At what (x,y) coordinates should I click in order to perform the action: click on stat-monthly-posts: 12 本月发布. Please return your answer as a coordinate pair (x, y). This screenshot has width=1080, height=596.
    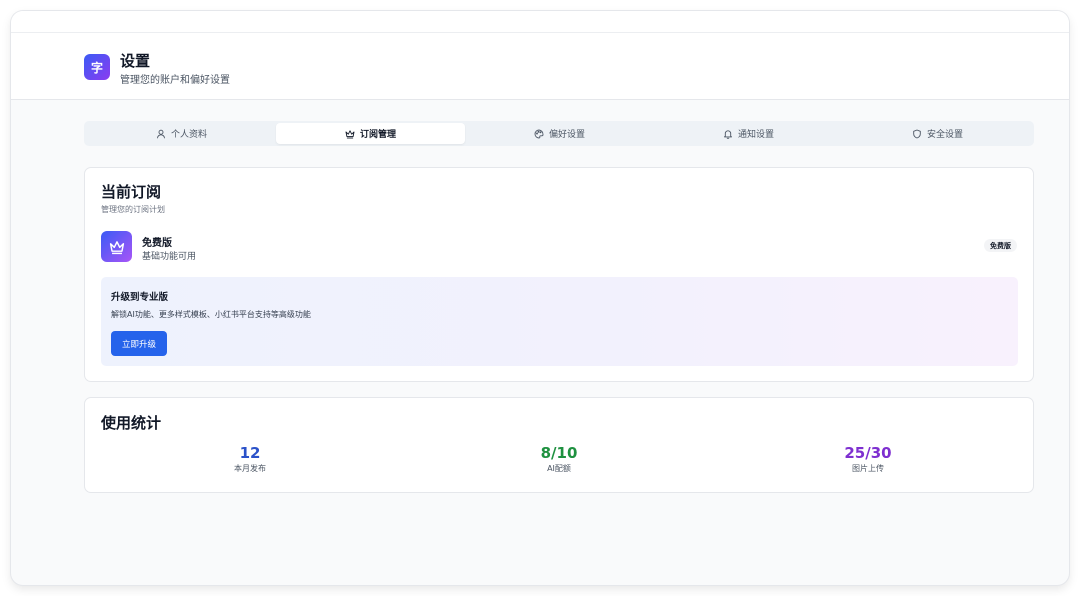
    Looking at the image, I should click on (250, 459).